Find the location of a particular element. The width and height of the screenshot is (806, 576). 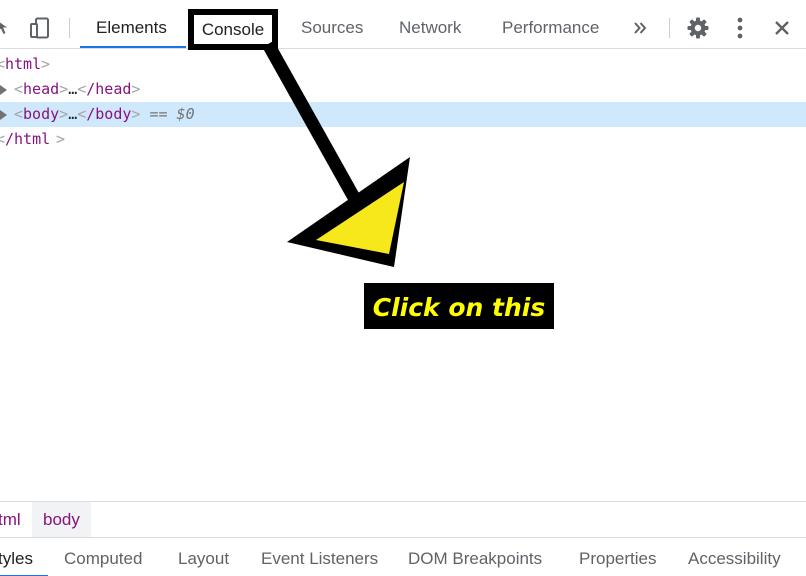

annotation-callout: Click on this is located at coordinates (459, 306).